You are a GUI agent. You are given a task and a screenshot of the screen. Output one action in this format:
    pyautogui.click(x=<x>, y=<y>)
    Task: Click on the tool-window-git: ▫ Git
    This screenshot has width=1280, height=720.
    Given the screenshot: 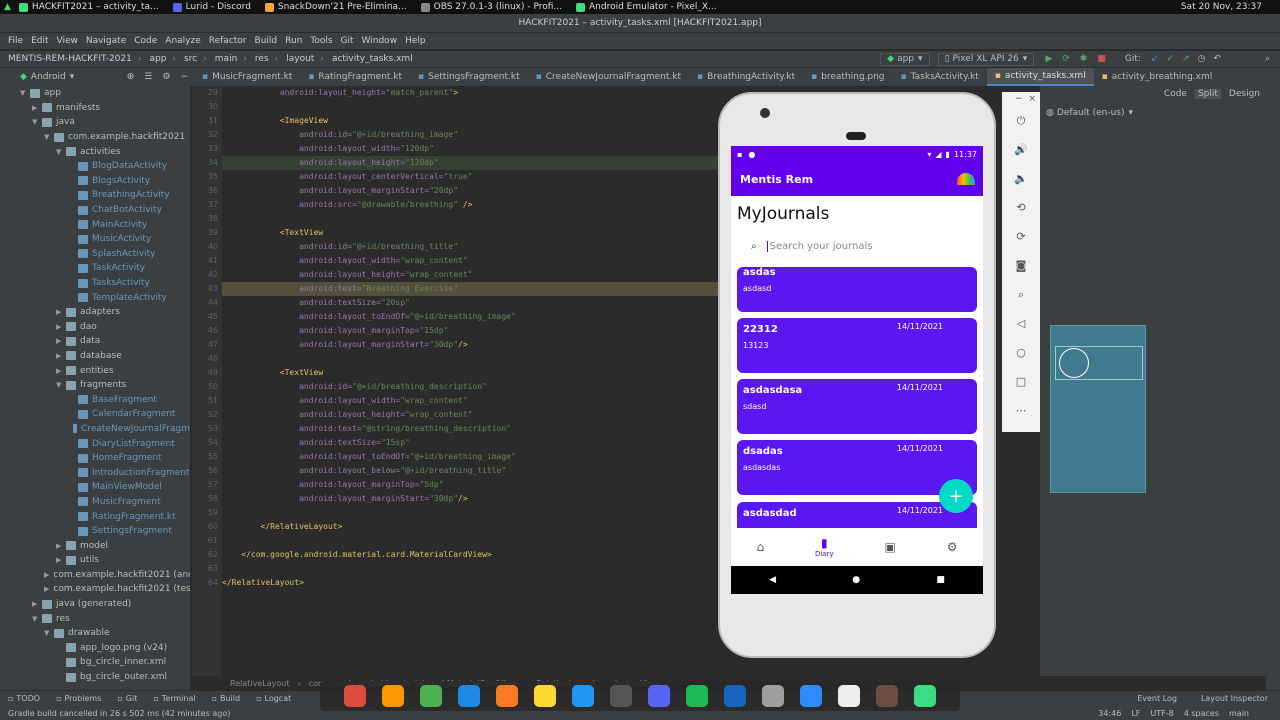 What is the action you would take?
    pyautogui.click(x=127, y=698)
    